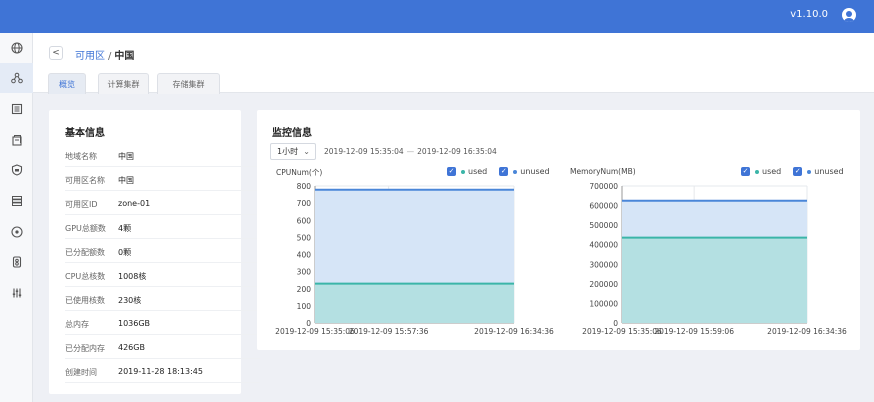 Image resolution: width=874 pixels, height=402 pixels. Describe the element at coordinates (162, 203) in the screenshot. I see `info-row: 可用区ID zone-01` at that location.